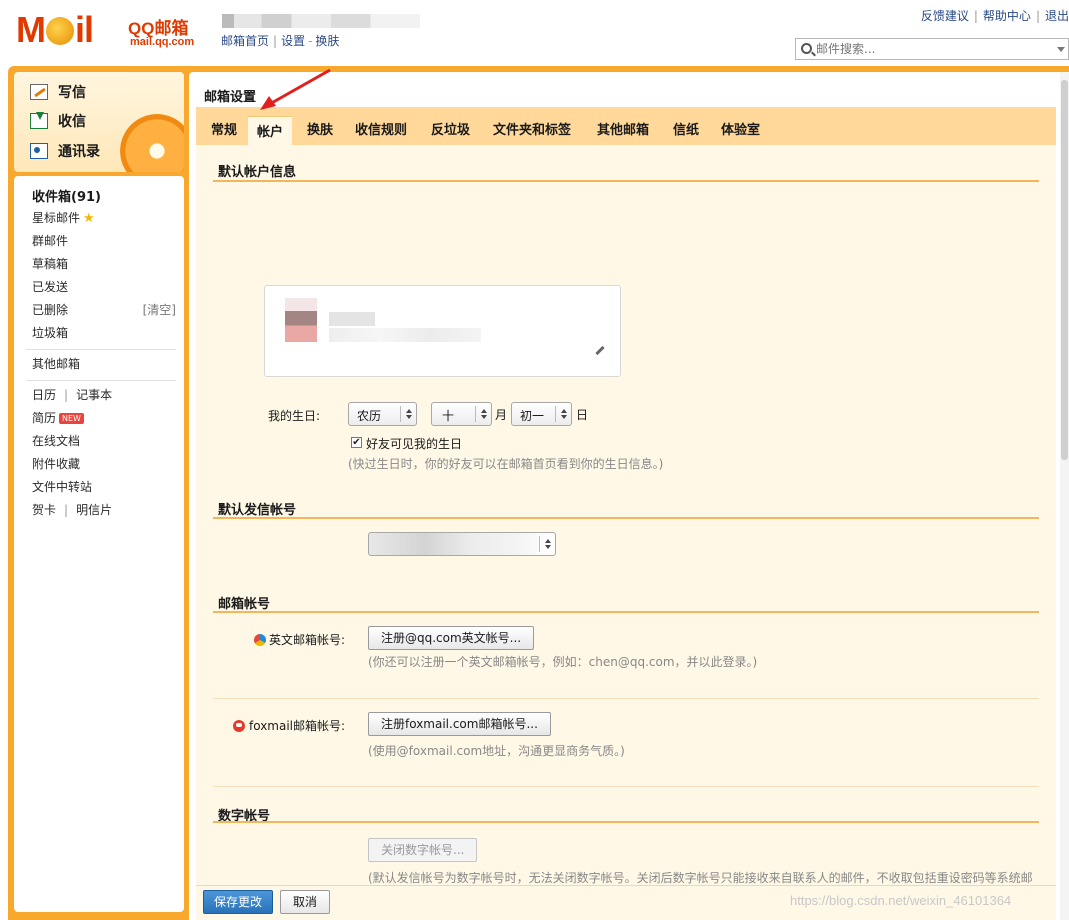  I want to click on tab-general: 常规, so click(224, 128).